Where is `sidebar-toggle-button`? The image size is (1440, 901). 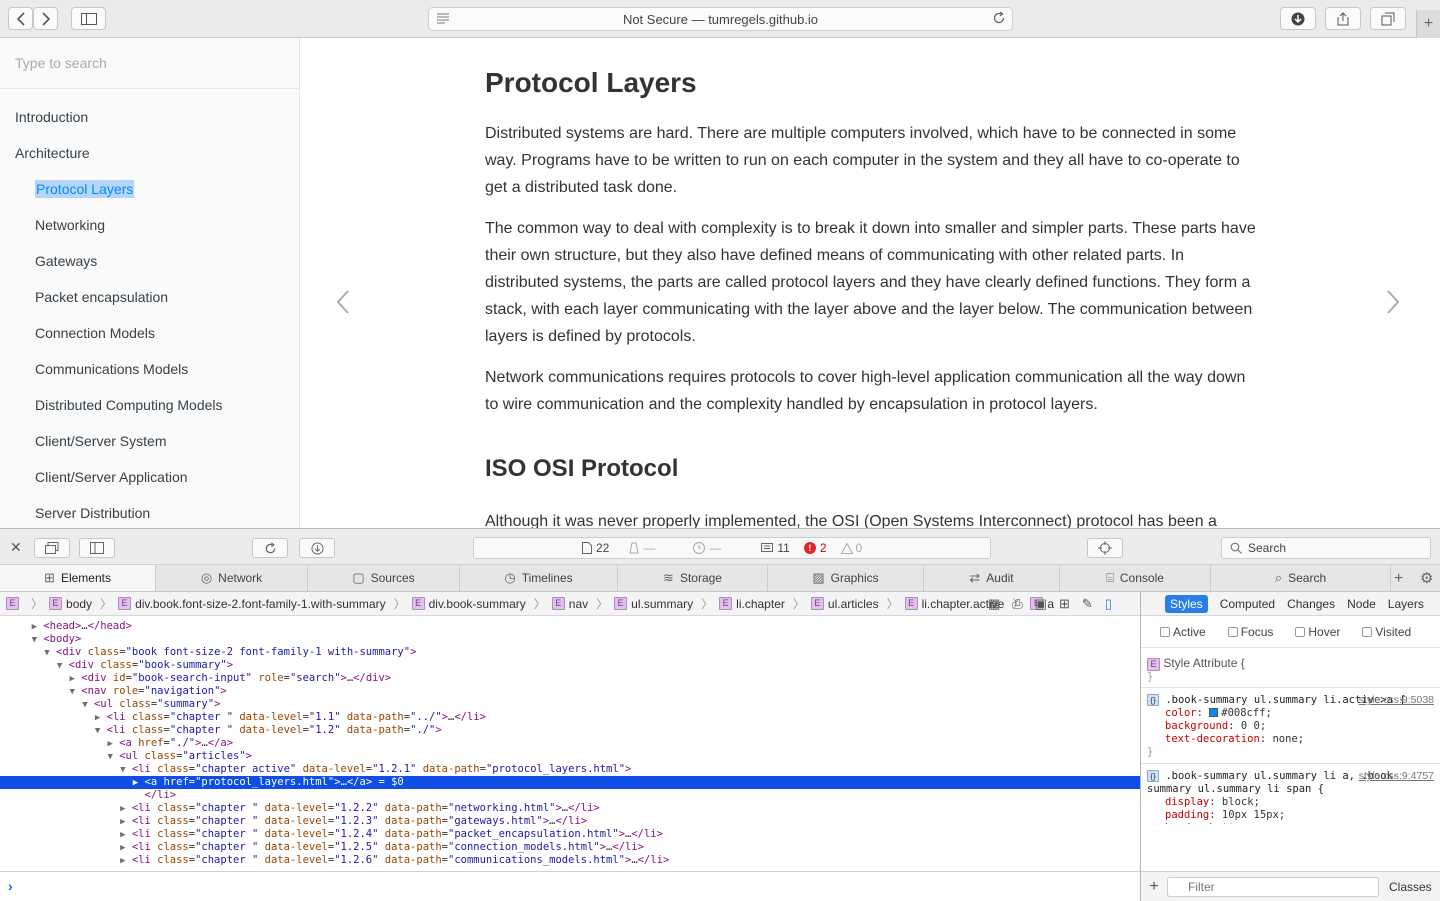
sidebar-toggle-button is located at coordinates (88, 18).